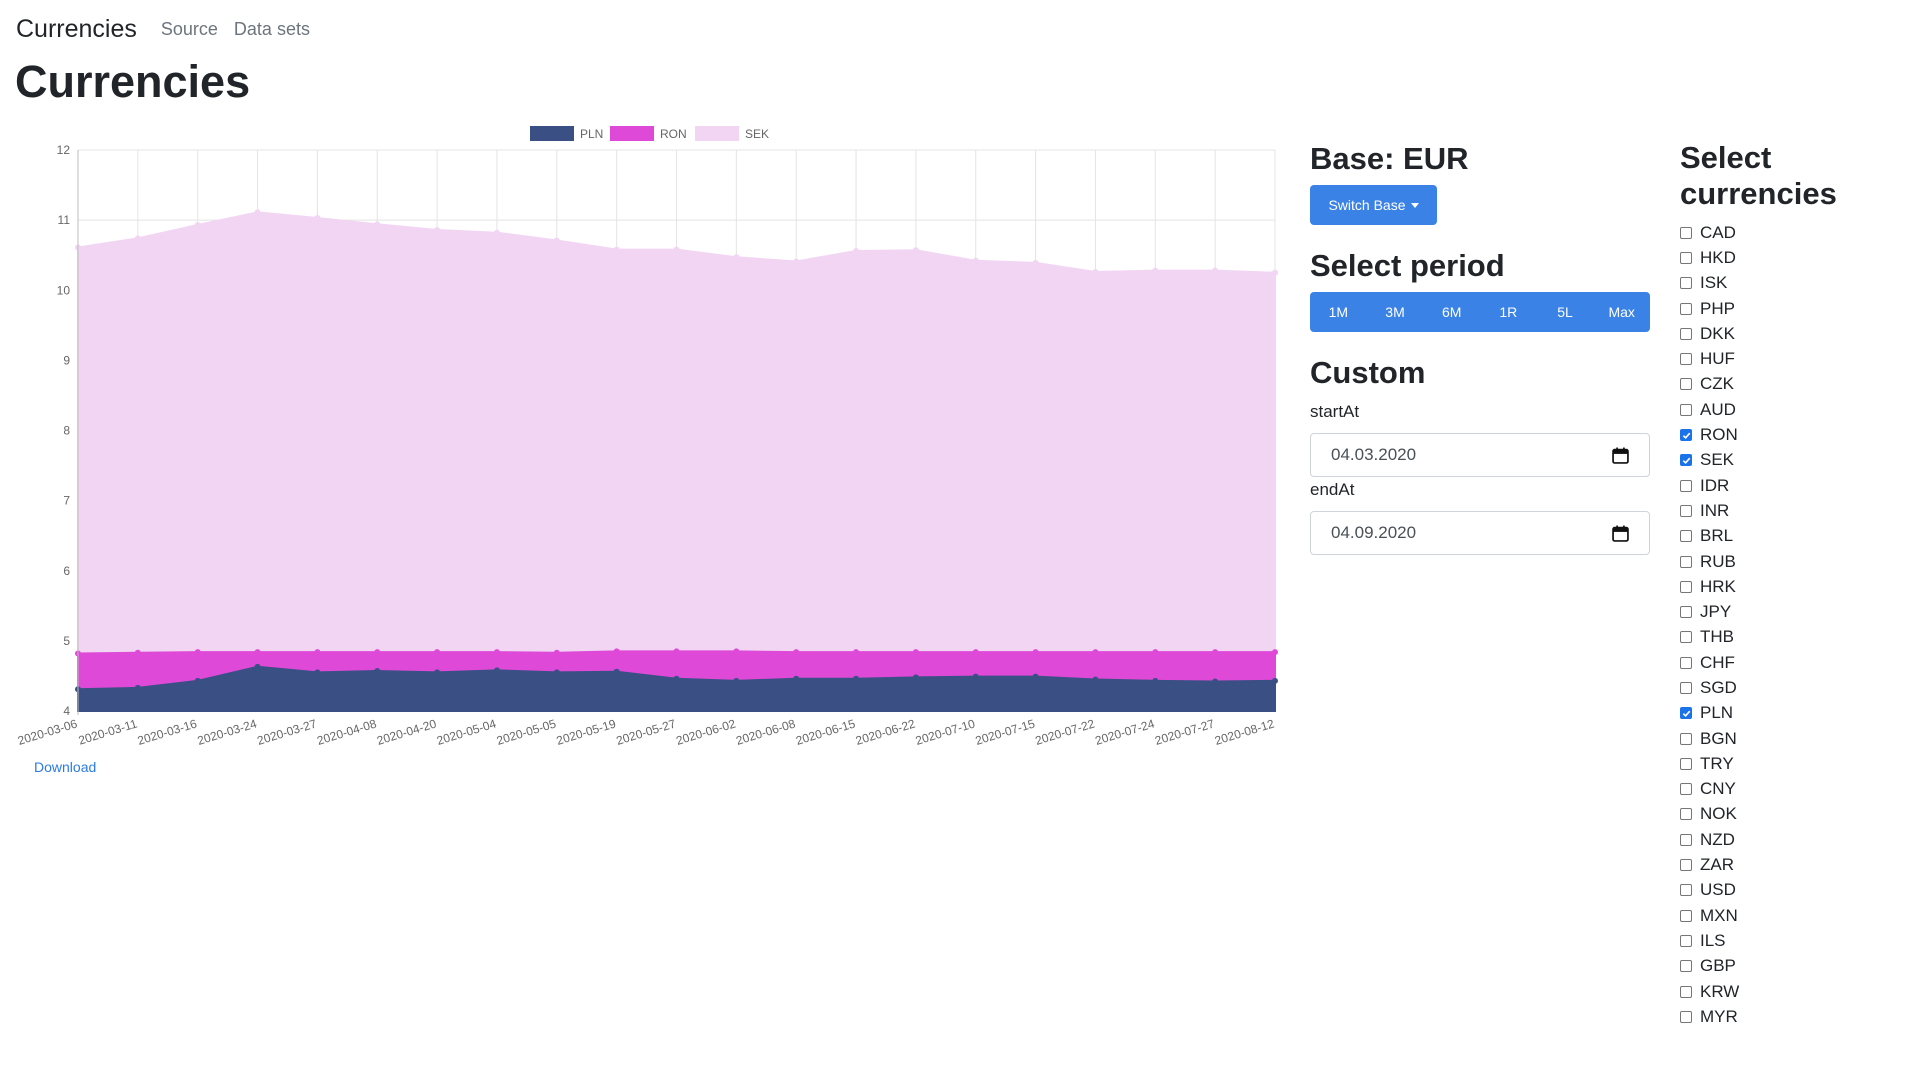 Image resolution: width=1920 pixels, height=1080 pixels. I want to click on currency-item: PLN, so click(1780, 713).